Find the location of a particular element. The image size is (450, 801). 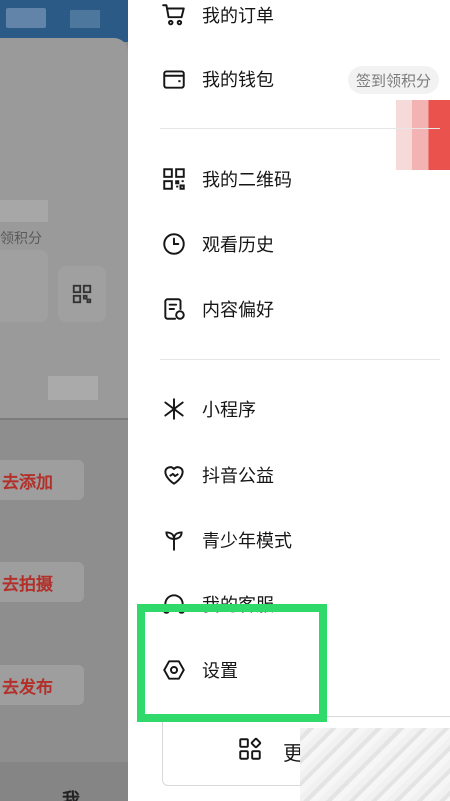

clock-icon is located at coordinates (174, 244).